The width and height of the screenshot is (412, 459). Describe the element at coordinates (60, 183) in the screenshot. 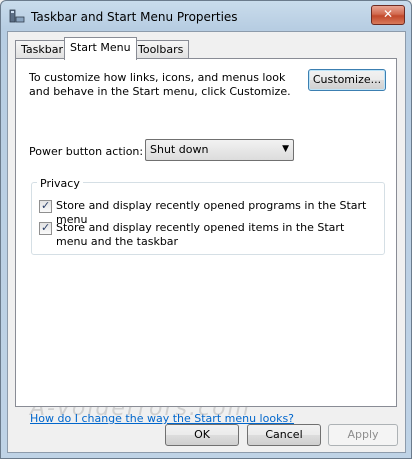

I see `privacy-group-label: Privacy` at that location.